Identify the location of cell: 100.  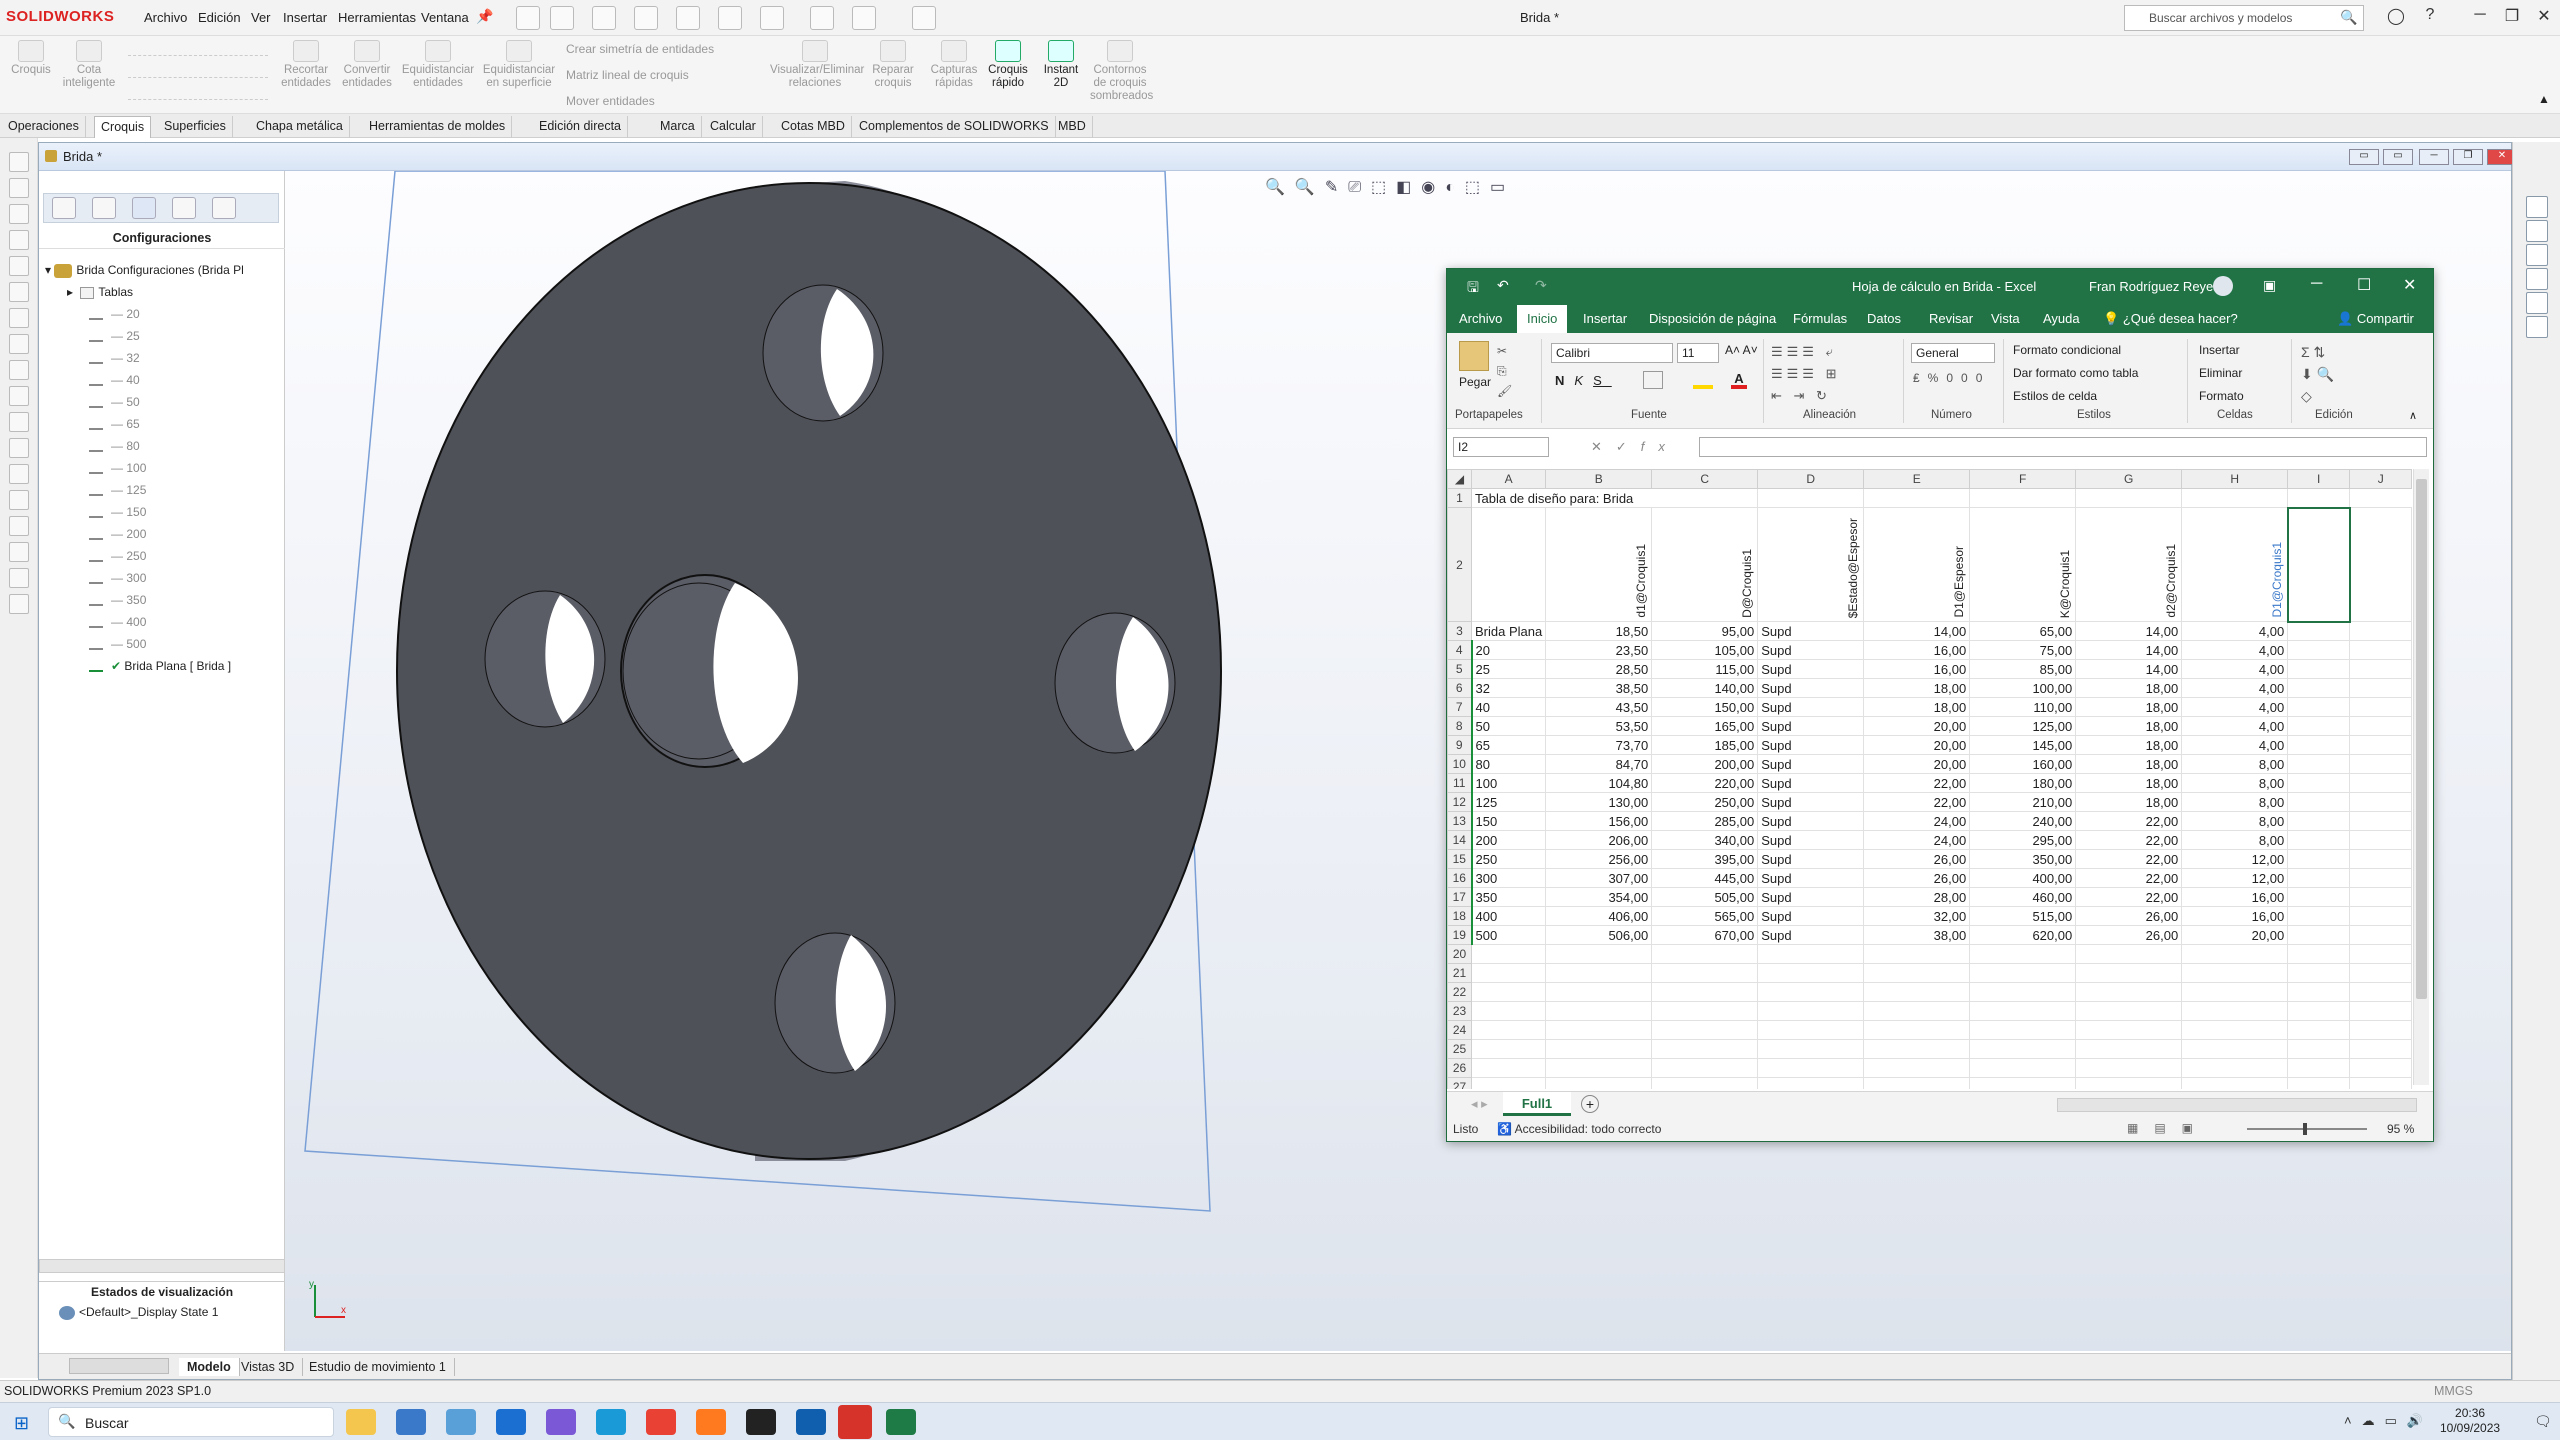
(1508, 783).